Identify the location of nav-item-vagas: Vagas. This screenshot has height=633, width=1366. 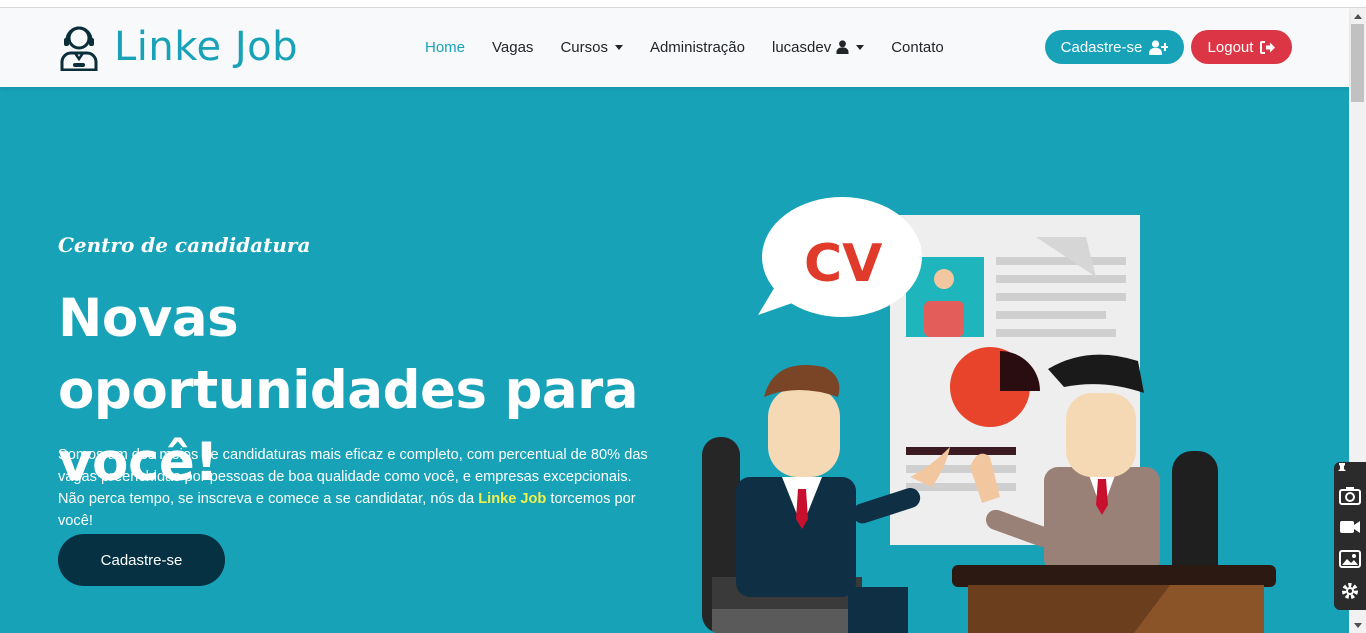
(512, 47).